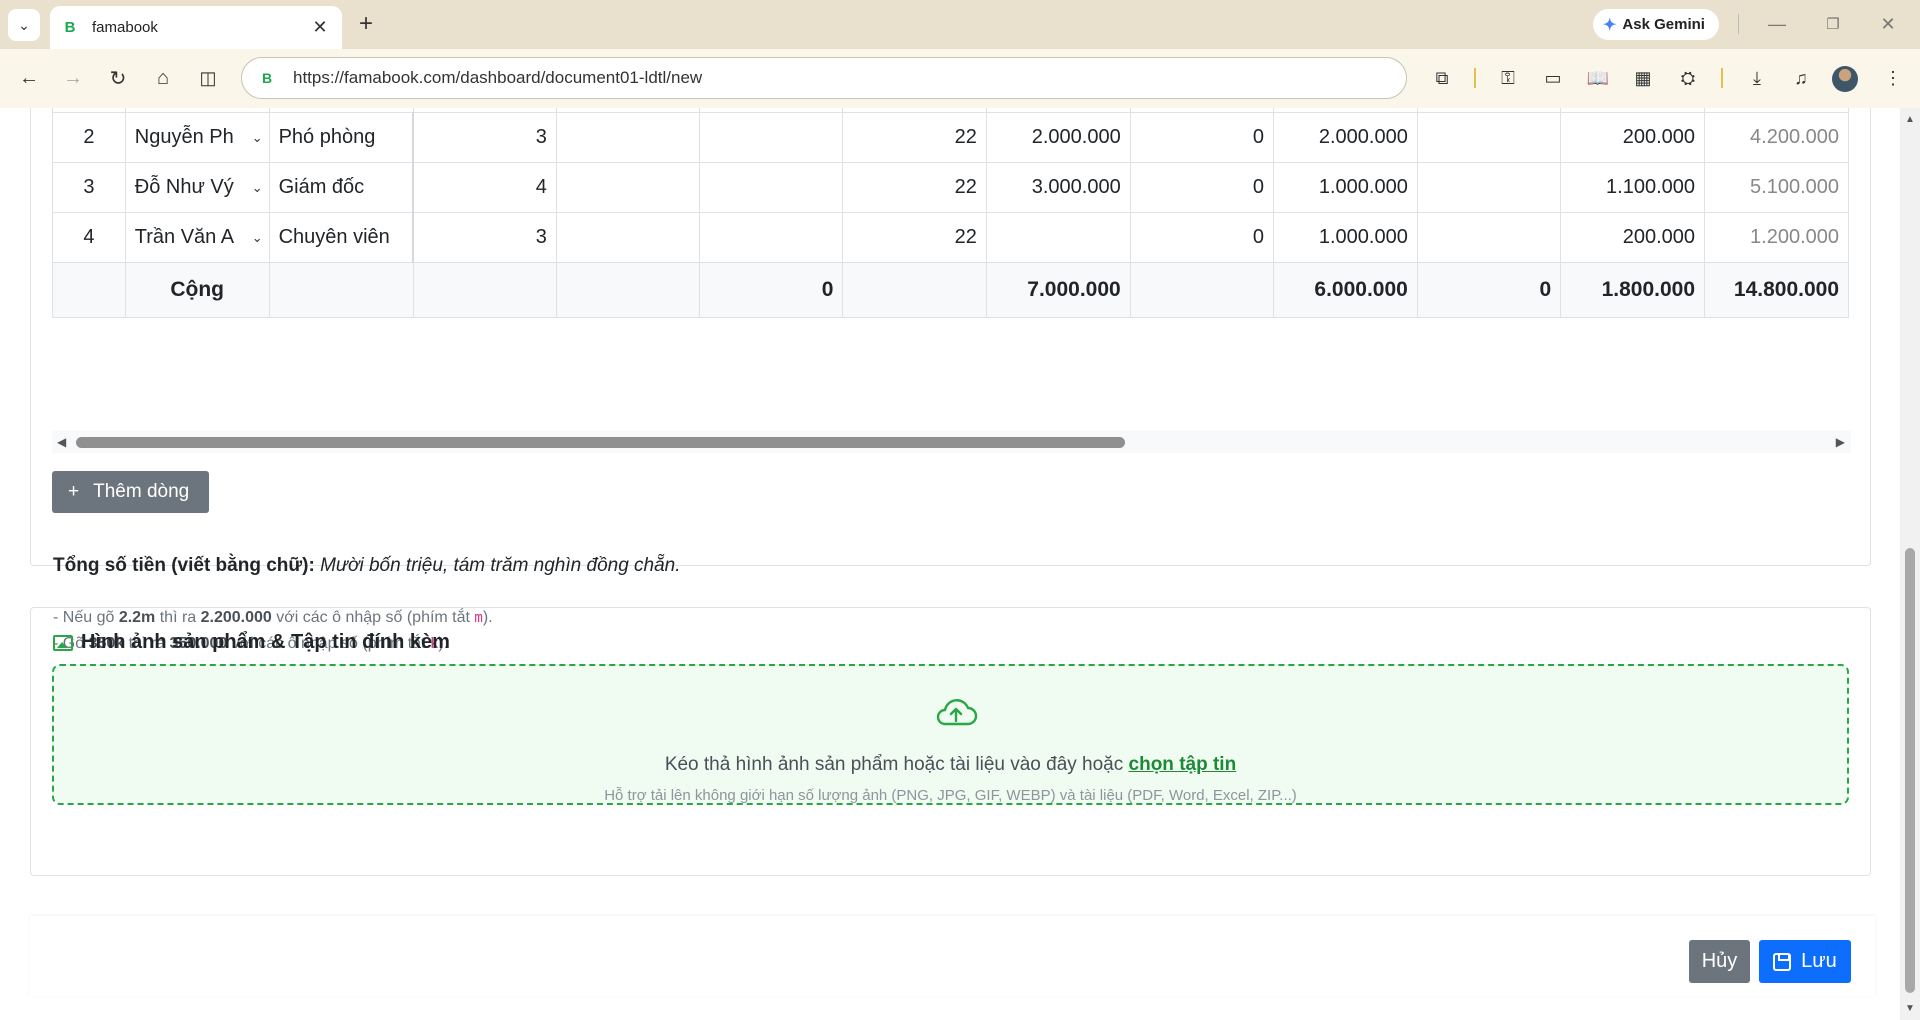 Image resolution: width=1920 pixels, height=1020 pixels. Describe the element at coordinates (1801, 78) in the screenshot. I see `media-control-icon: ♫` at that location.